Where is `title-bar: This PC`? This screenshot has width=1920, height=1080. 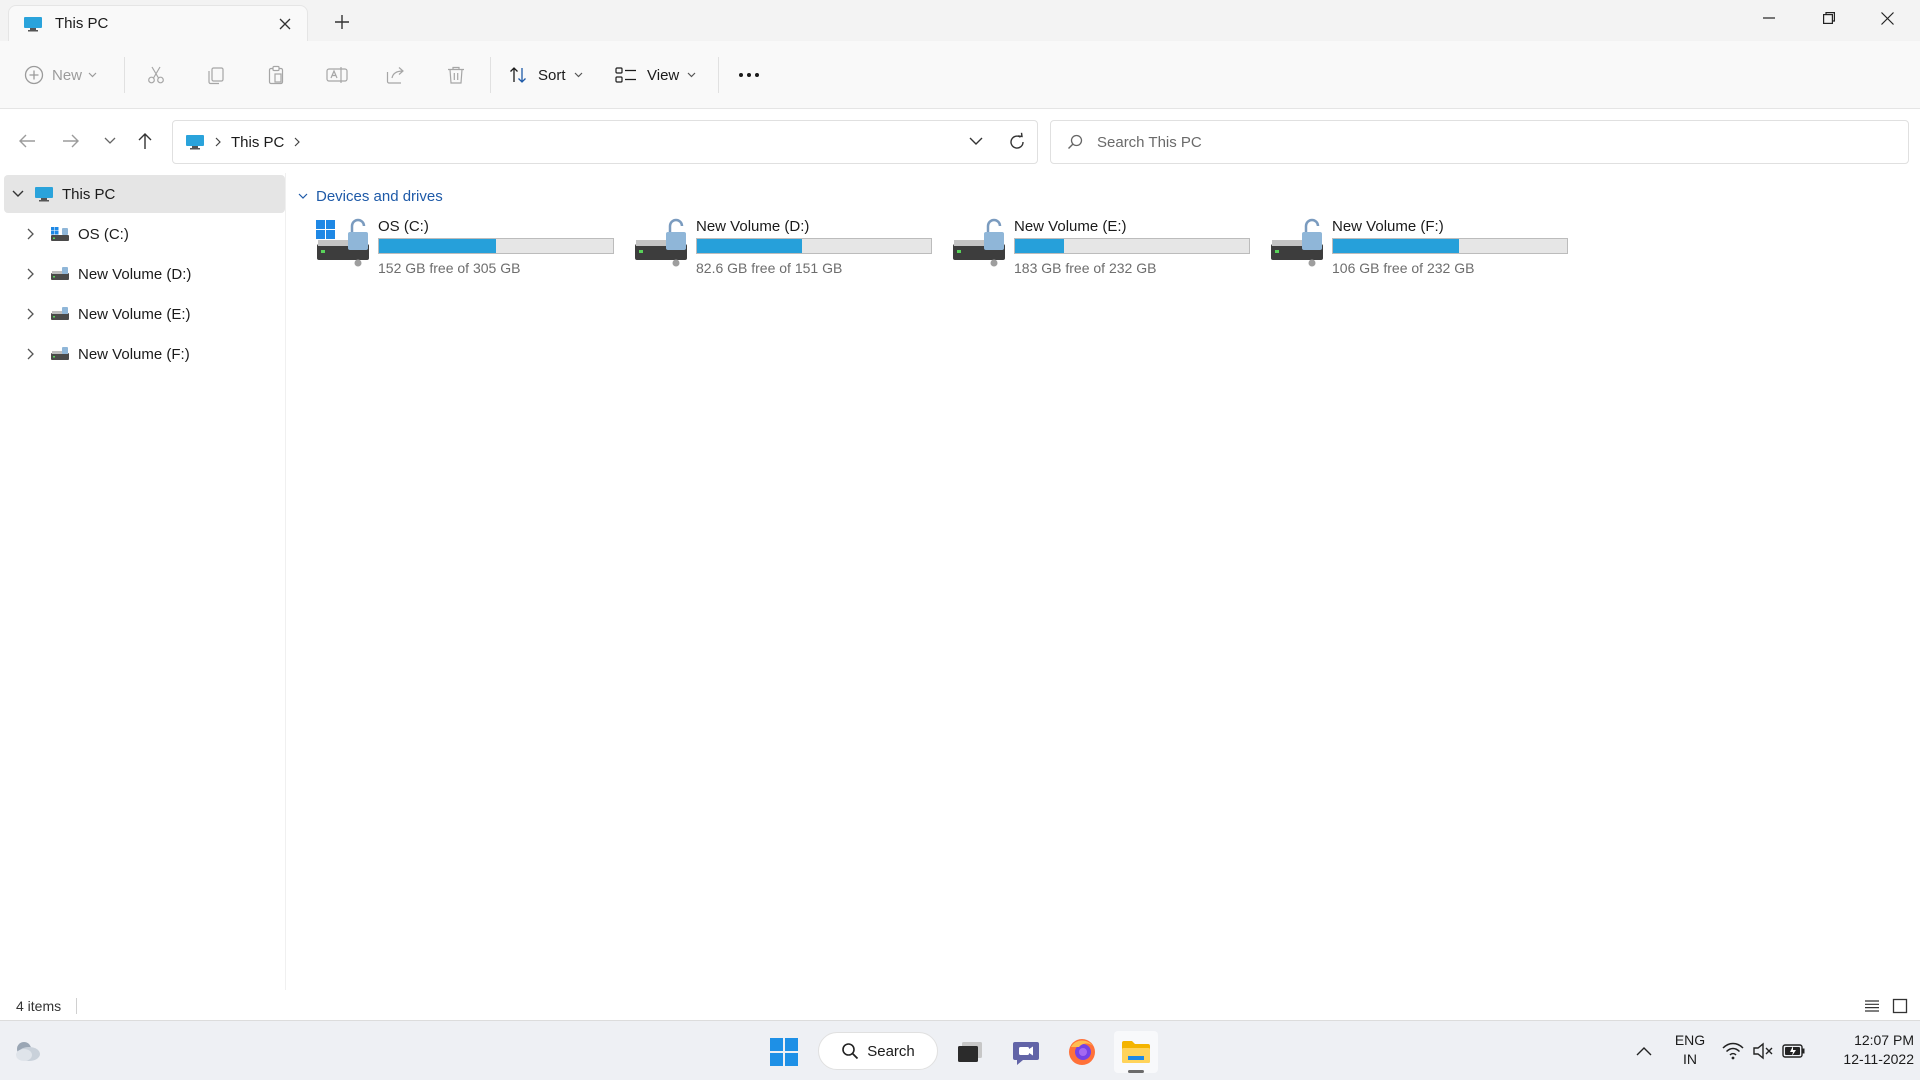 title-bar: This PC is located at coordinates (960, 20).